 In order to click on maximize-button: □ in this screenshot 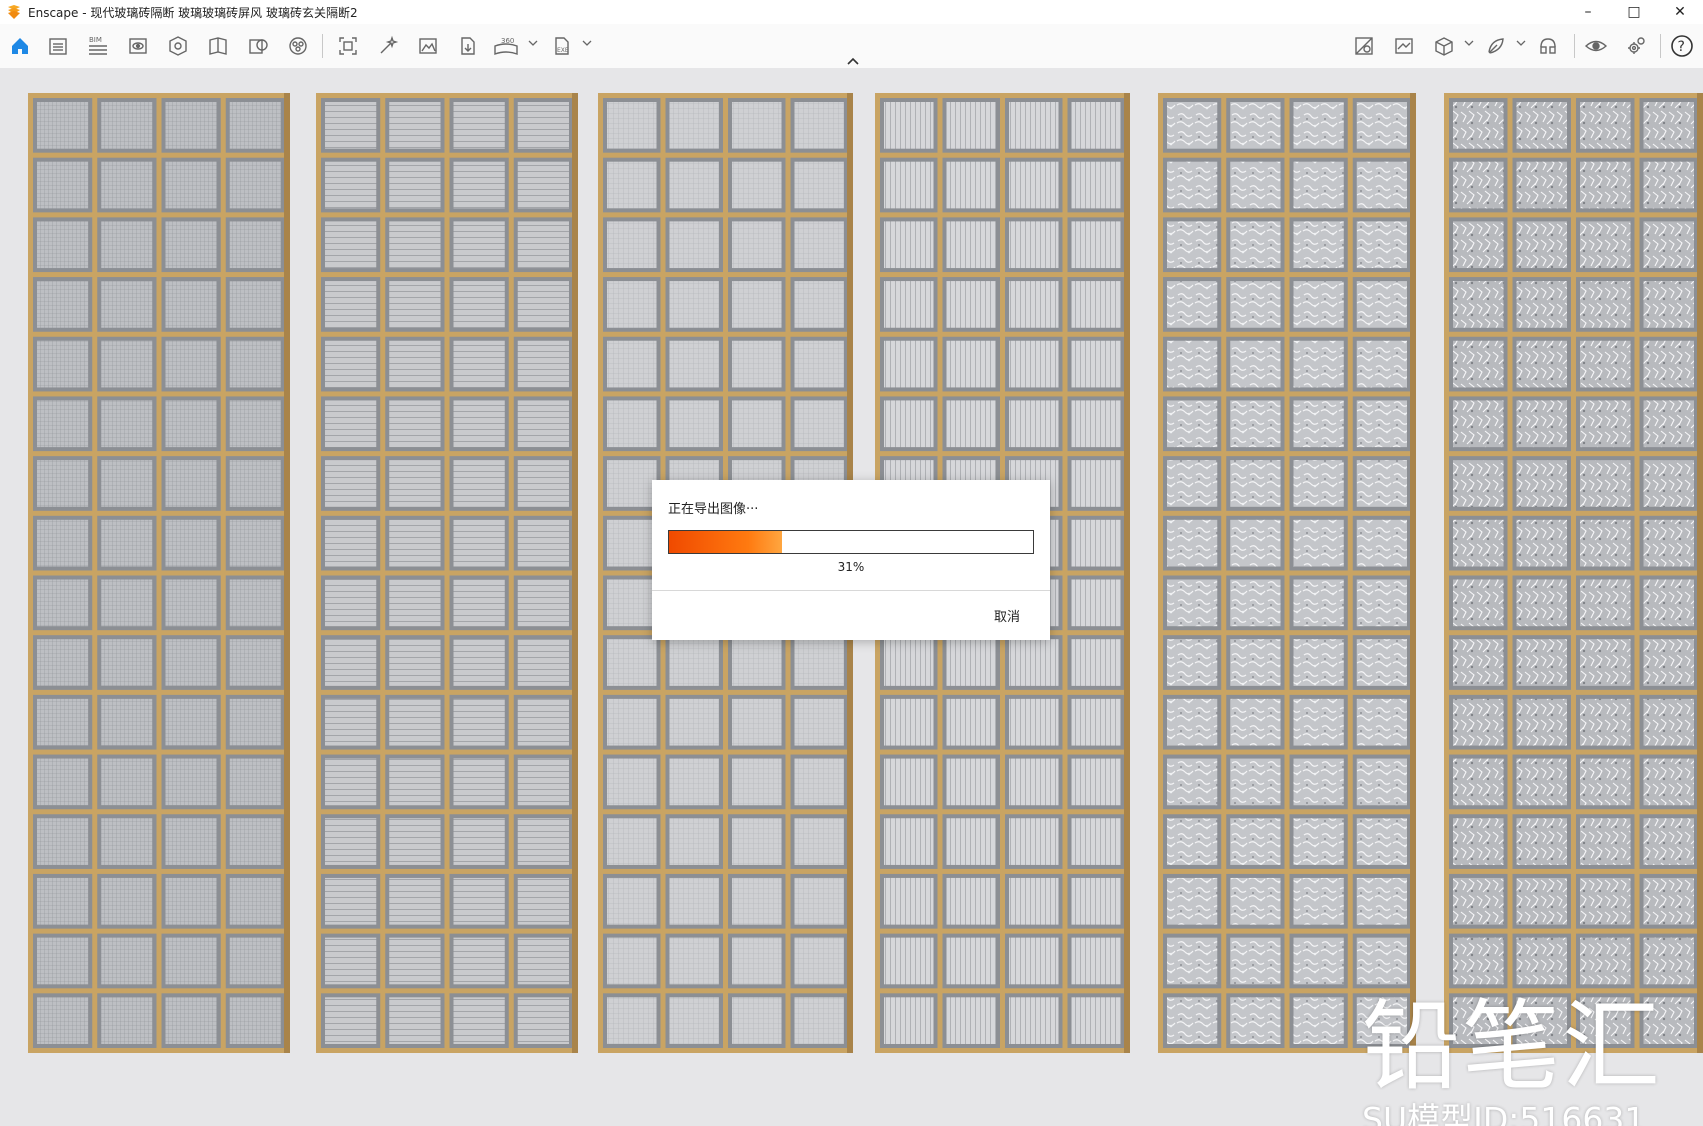, I will do `click(1634, 12)`.